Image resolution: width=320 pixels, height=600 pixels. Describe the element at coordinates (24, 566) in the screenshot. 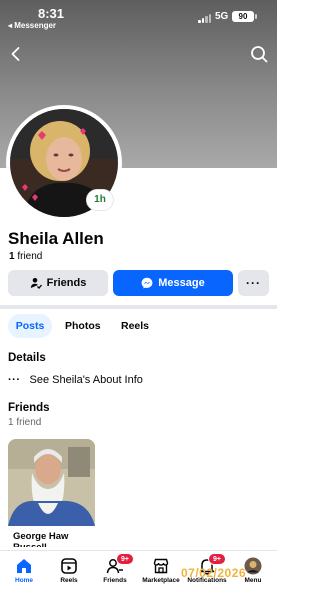

I see `home-icon` at that location.